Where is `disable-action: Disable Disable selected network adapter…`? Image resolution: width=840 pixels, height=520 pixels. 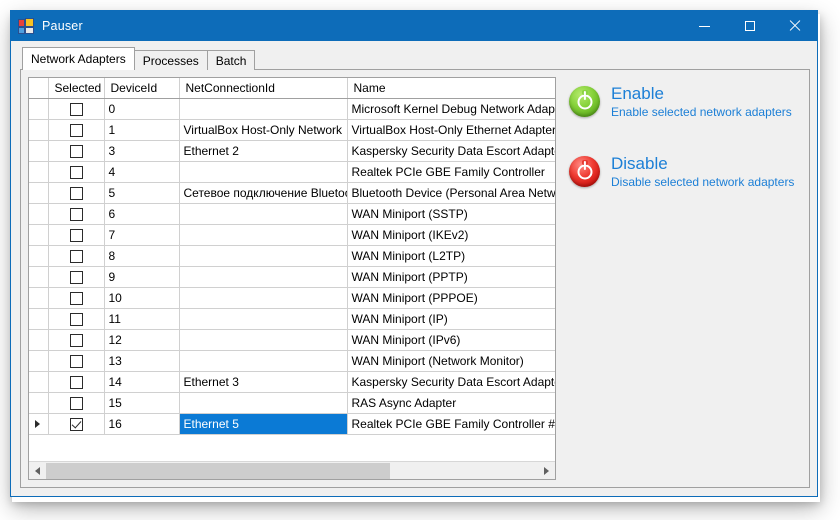 disable-action: Disable Disable selected network adapter… is located at coordinates (684, 172).